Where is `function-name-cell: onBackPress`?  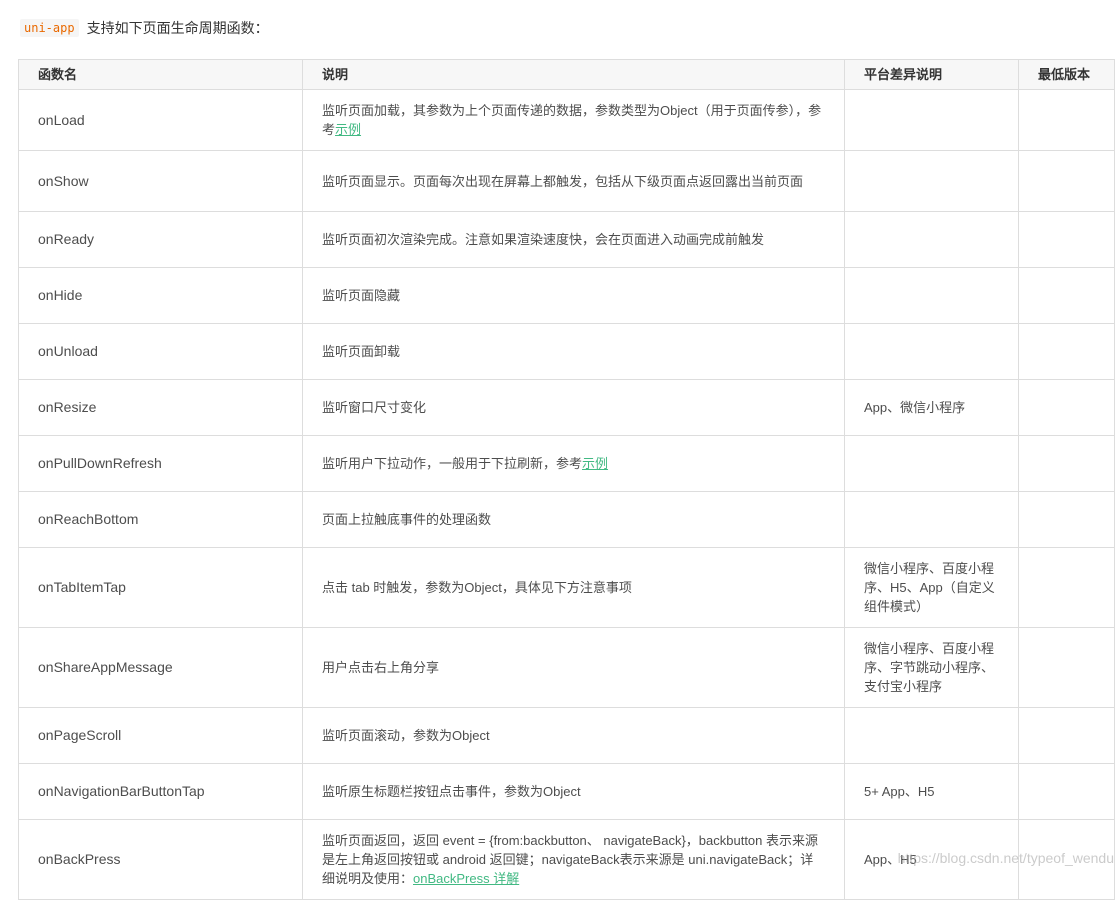
function-name-cell: onBackPress is located at coordinates (160, 859).